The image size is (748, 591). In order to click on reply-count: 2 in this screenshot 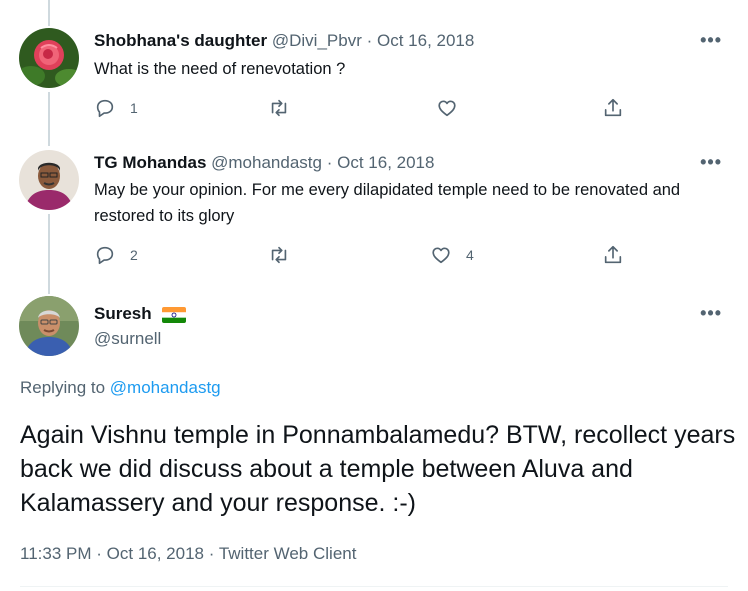, I will do `click(134, 255)`.